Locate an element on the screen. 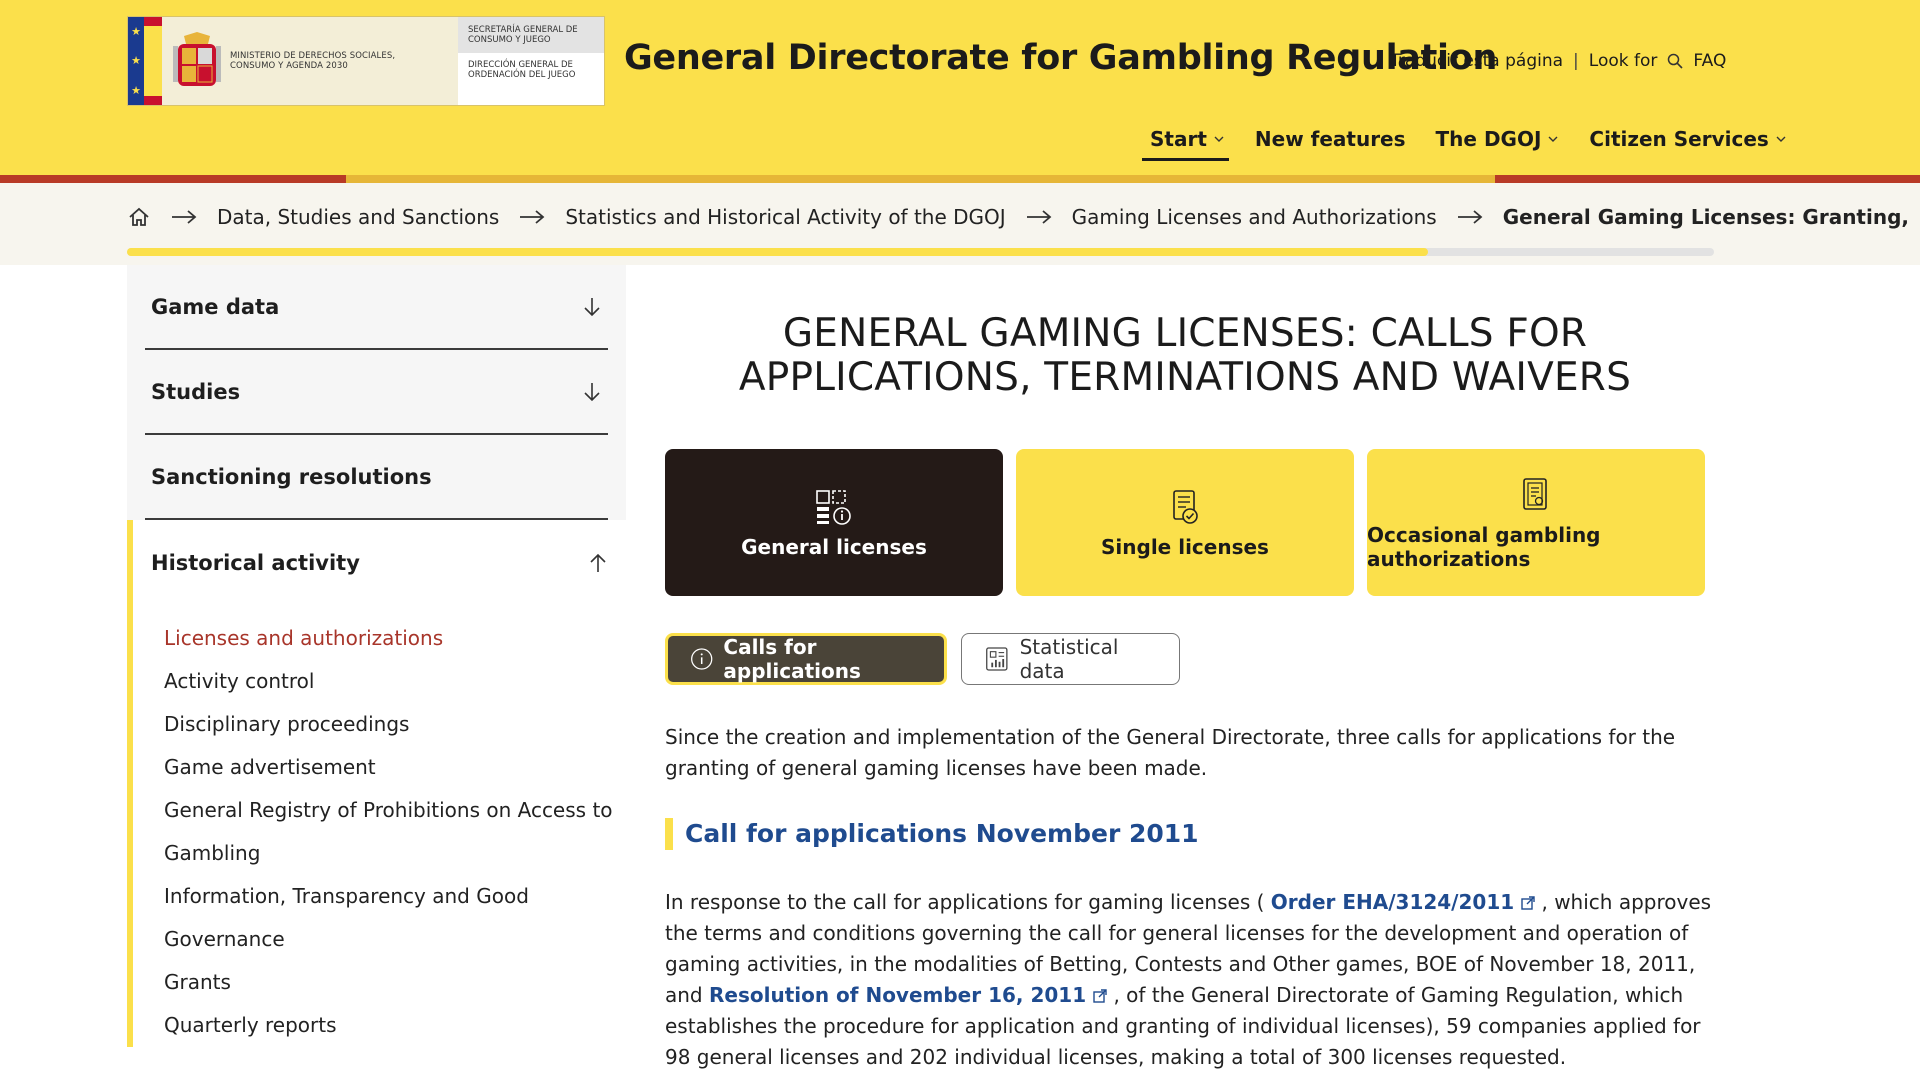  sidebar-item-game-data: Game data is located at coordinates (376, 307).